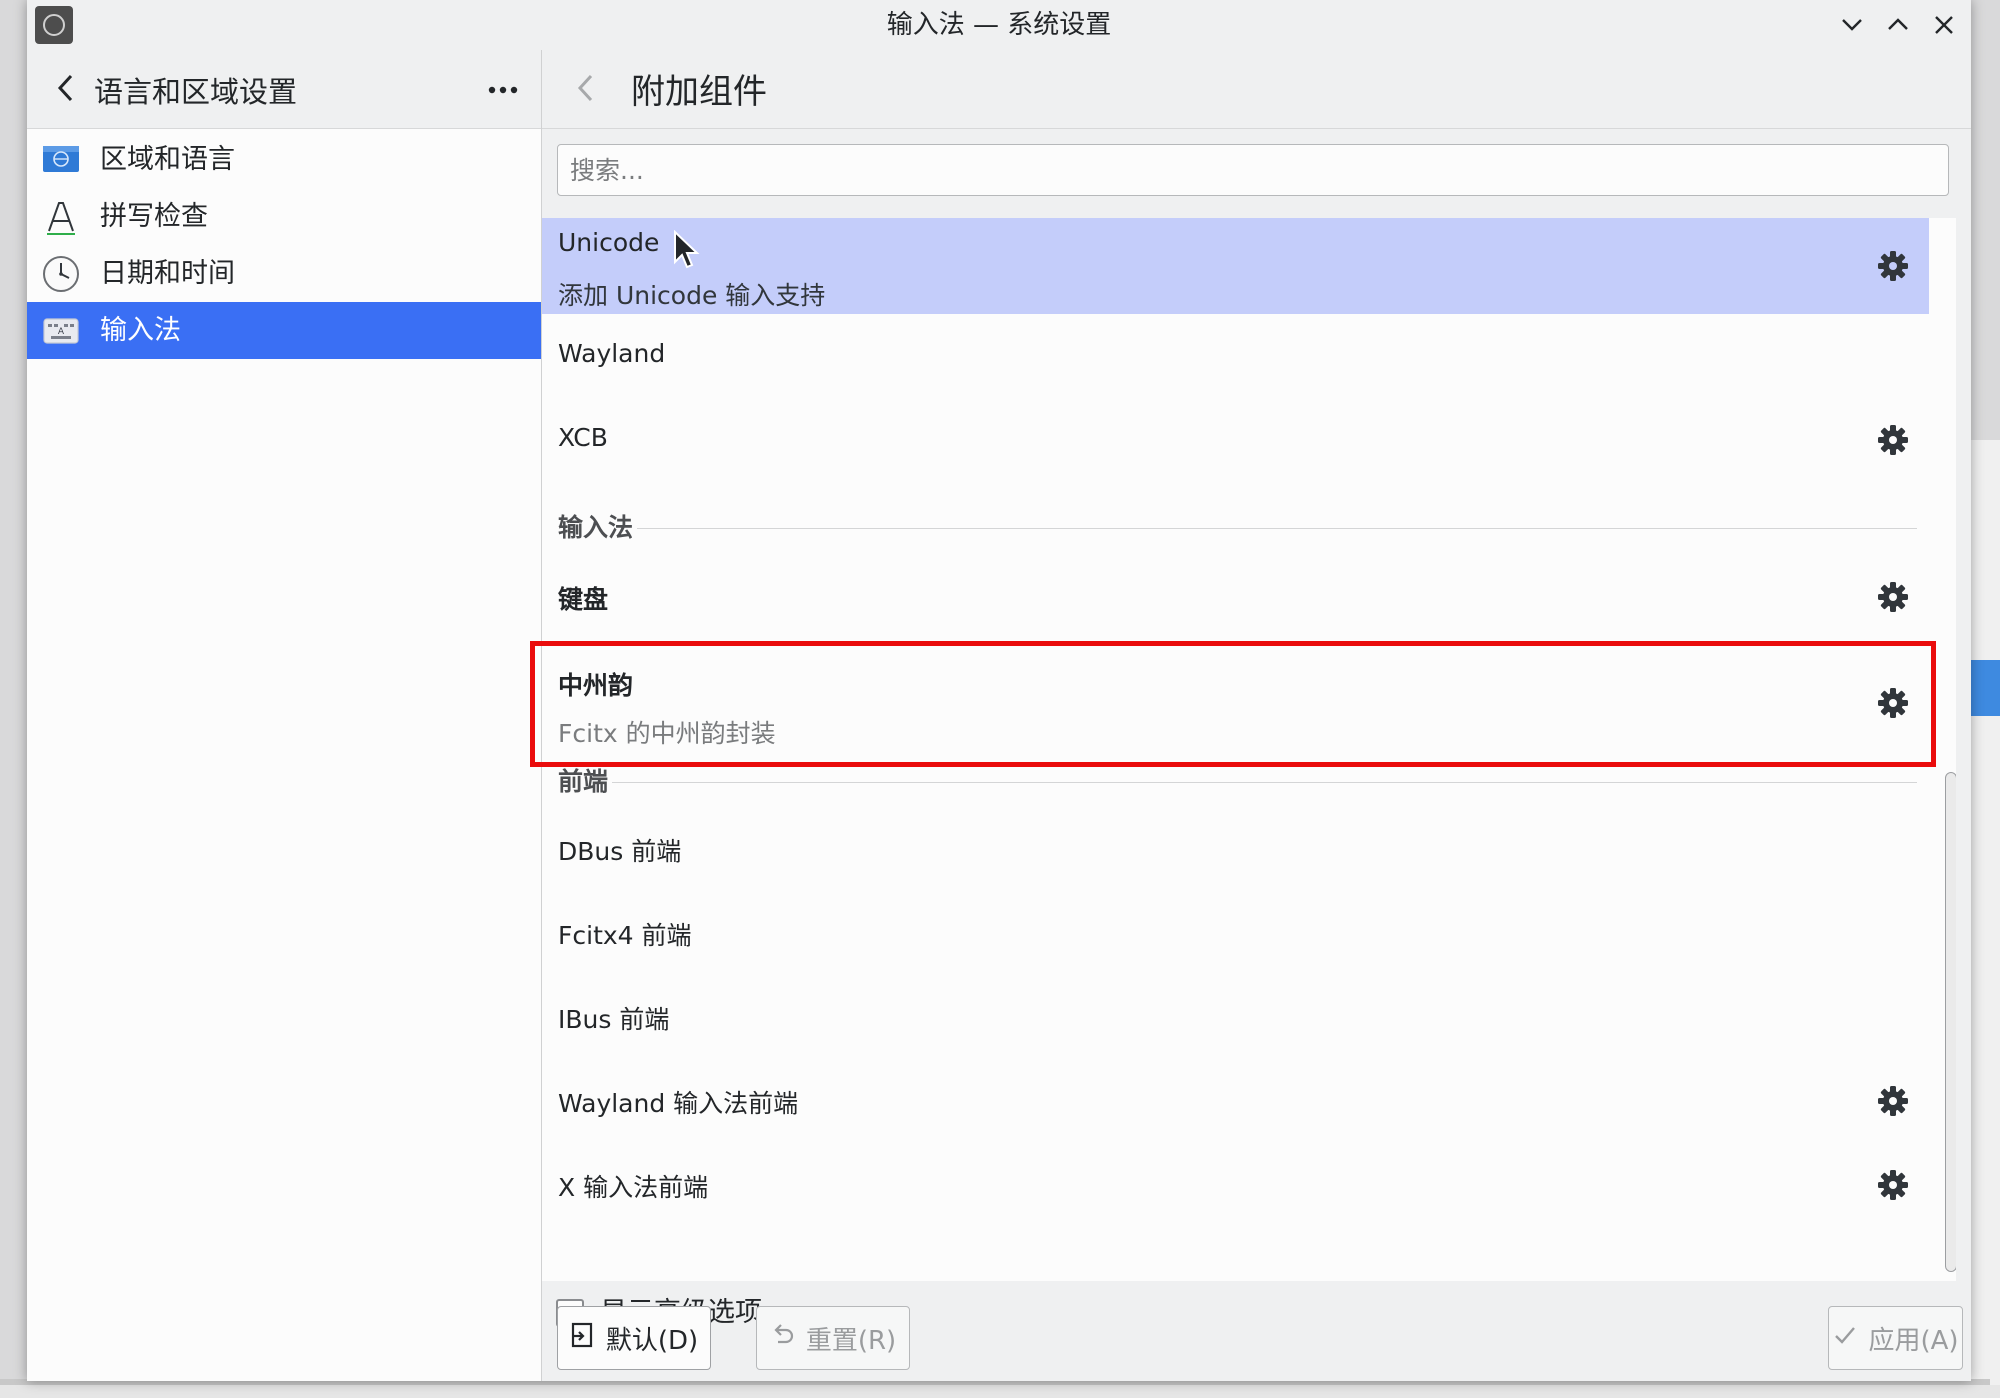  What do you see at coordinates (620, 851) in the screenshot?
I see `addon-title: DBus 前端` at bounding box center [620, 851].